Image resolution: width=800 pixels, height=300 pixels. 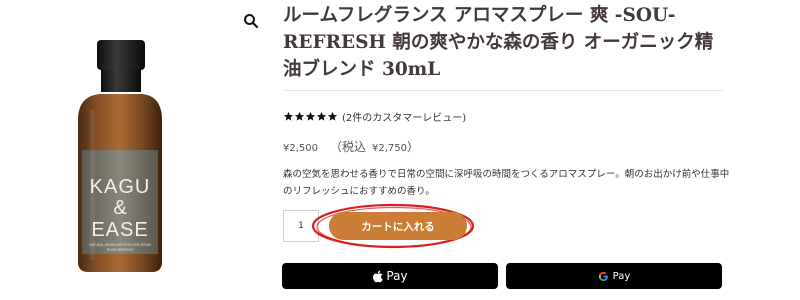 I want to click on price-tax-close: ）, so click(x=413, y=147).